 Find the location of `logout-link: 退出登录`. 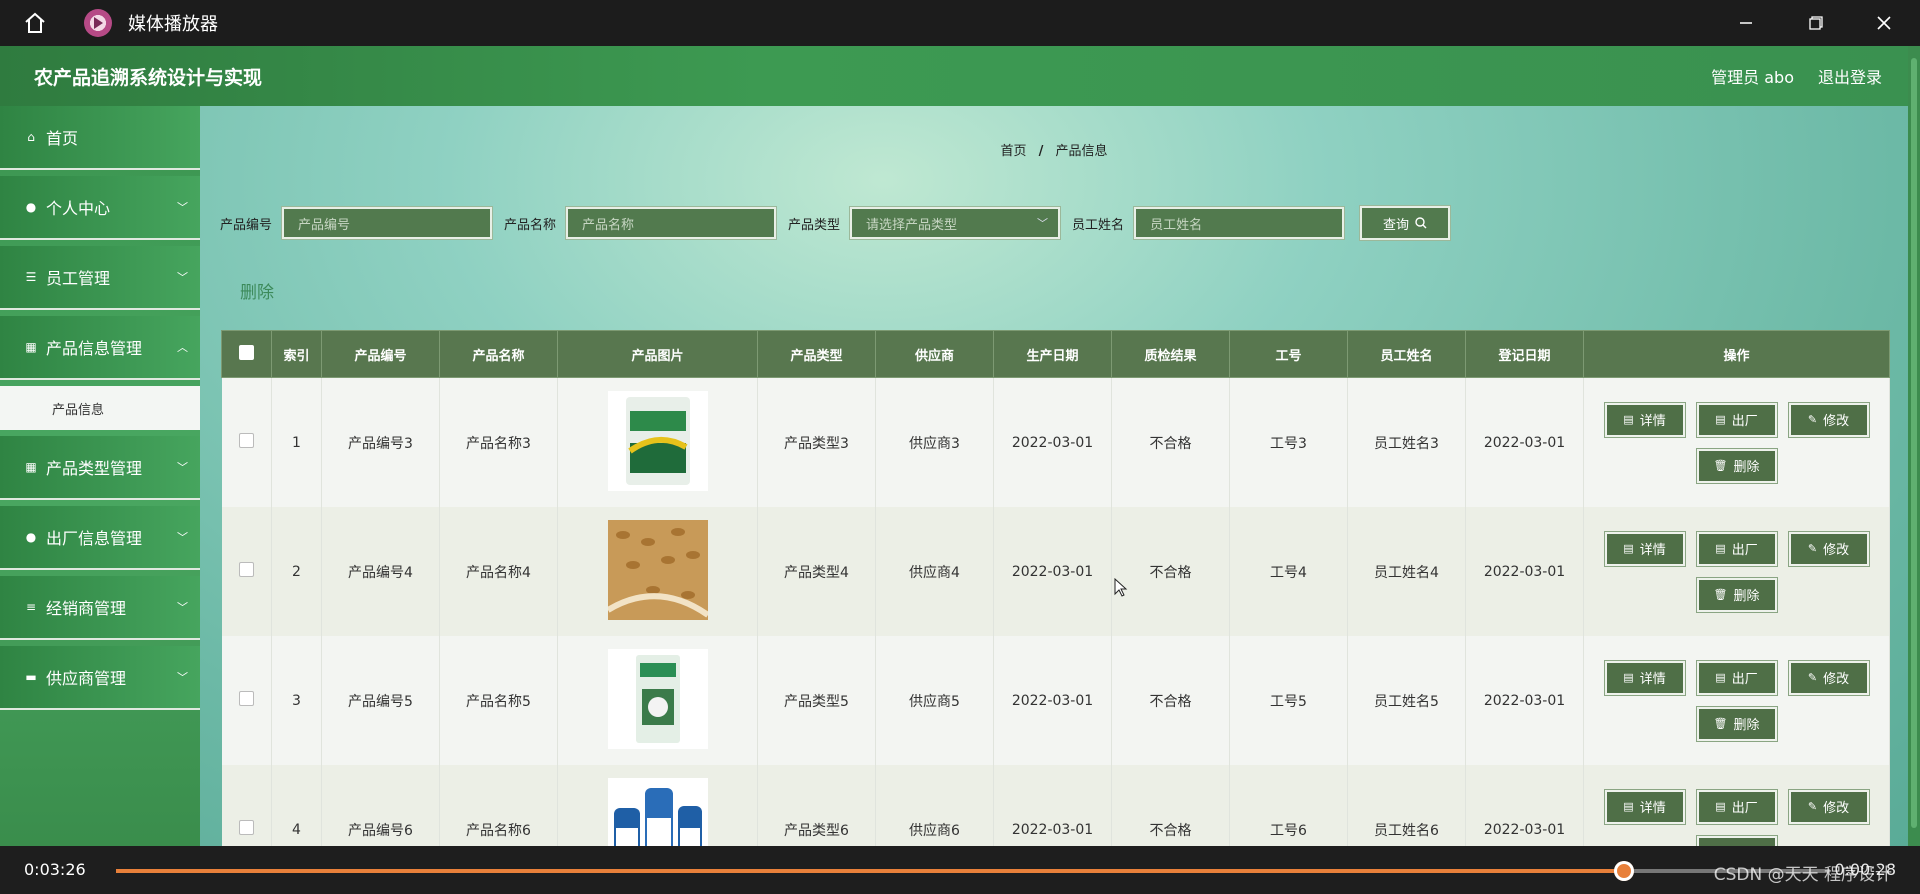

logout-link: 退出登录 is located at coordinates (1850, 76).